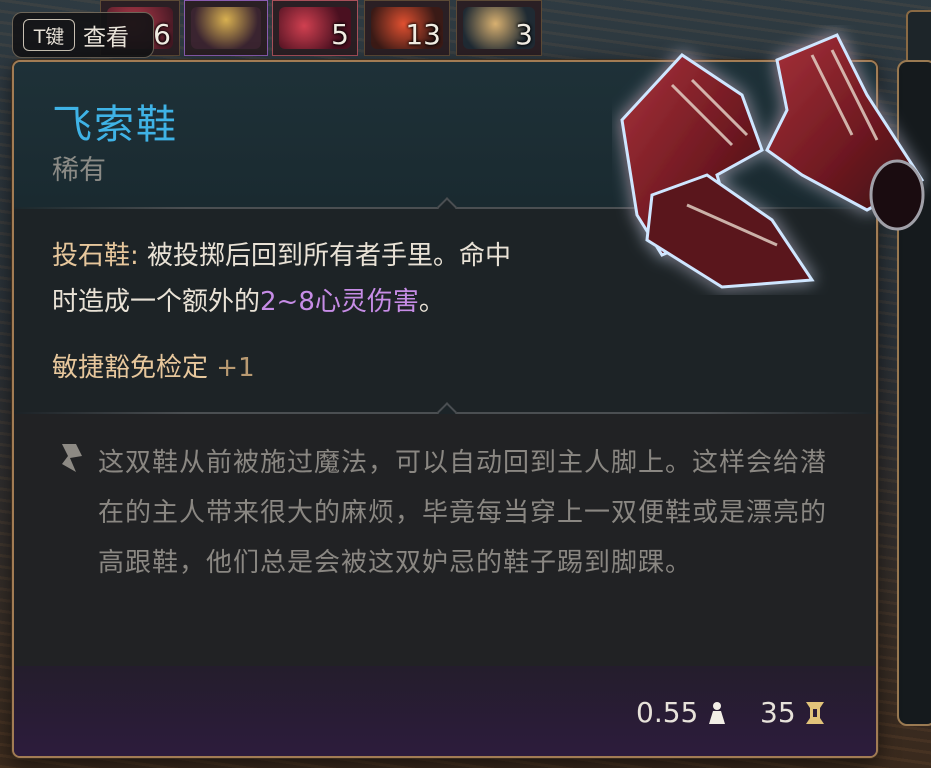 This screenshot has width=931, height=768. I want to click on bonus-line: 敏捷豁免检定 +1, so click(352, 368).